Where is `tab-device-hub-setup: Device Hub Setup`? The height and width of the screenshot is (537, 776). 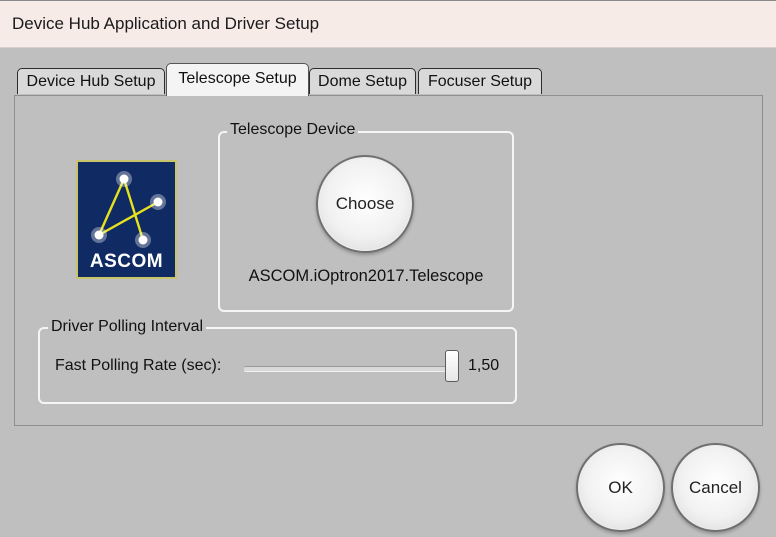
tab-device-hub-setup: Device Hub Setup is located at coordinates (91, 81).